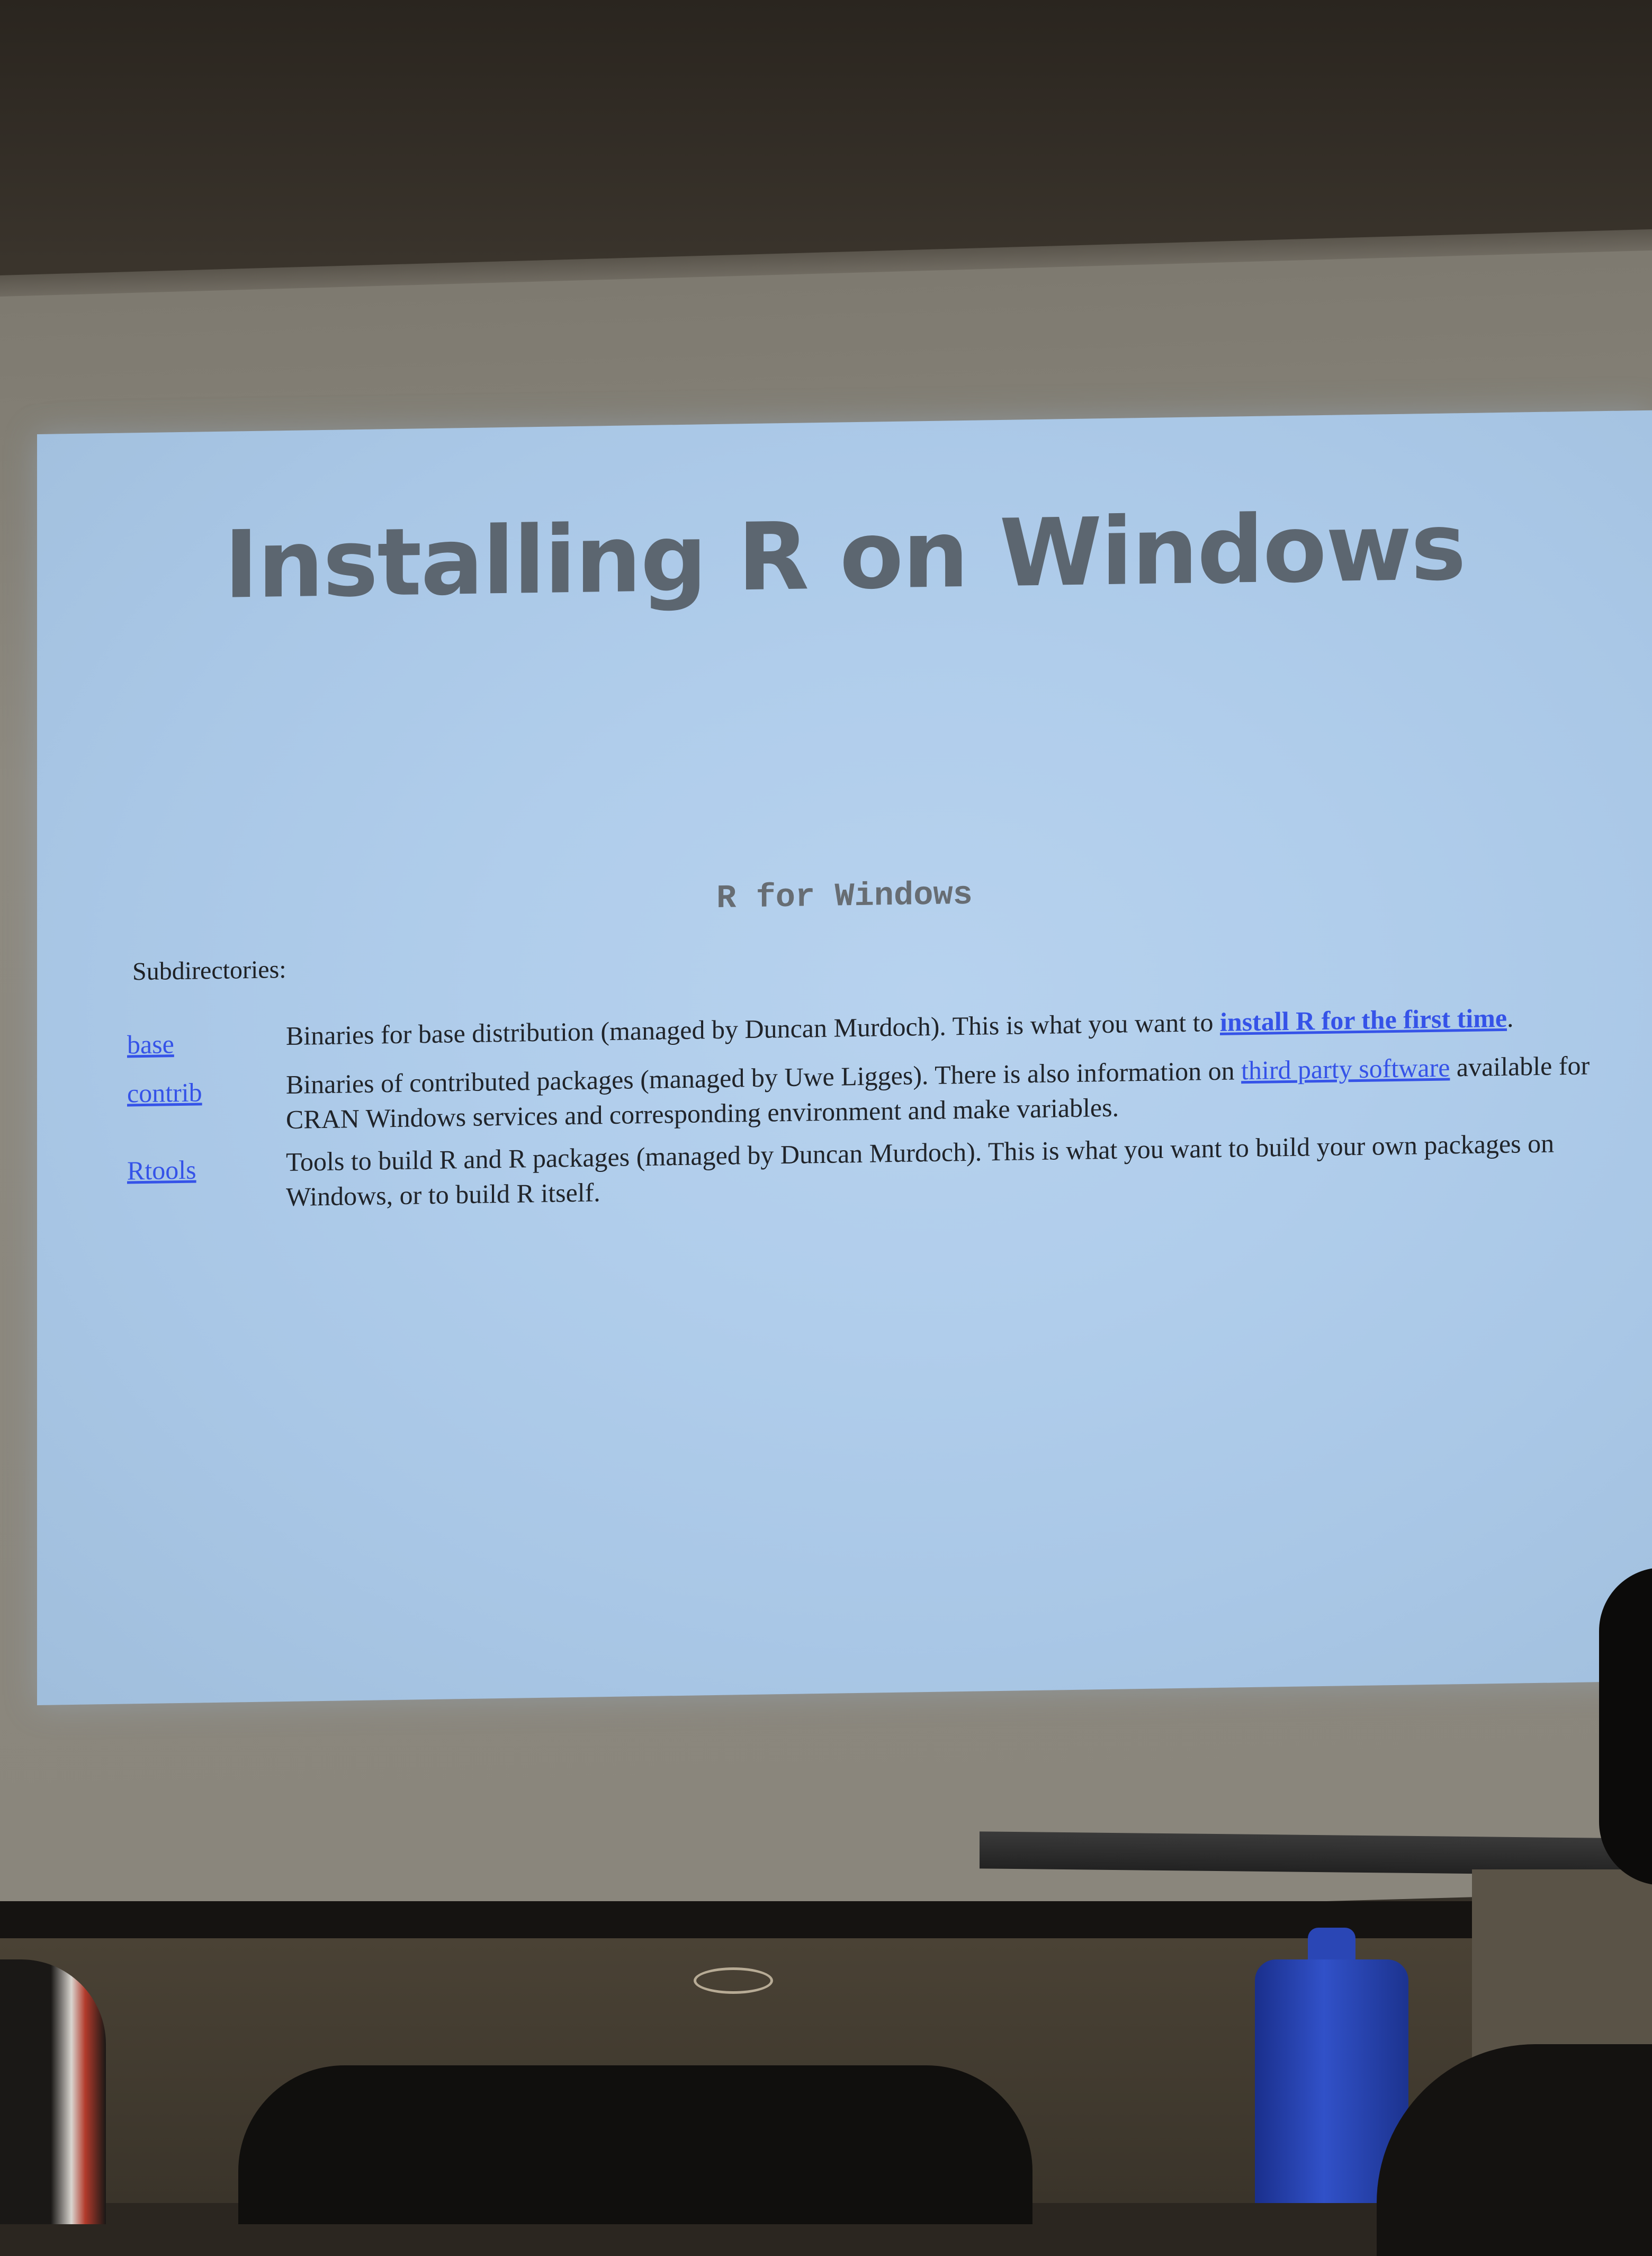 This screenshot has width=1652, height=2256. What do you see at coordinates (164, 1092) in the screenshot?
I see `contrib-link: contrib` at bounding box center [164, 1092].